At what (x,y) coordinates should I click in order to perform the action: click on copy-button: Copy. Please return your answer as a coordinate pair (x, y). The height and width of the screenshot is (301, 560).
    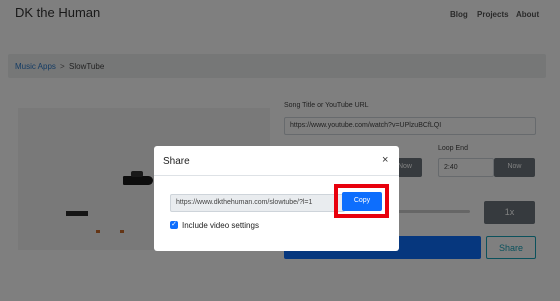
    Looking at the image, I should click on (362, 201).